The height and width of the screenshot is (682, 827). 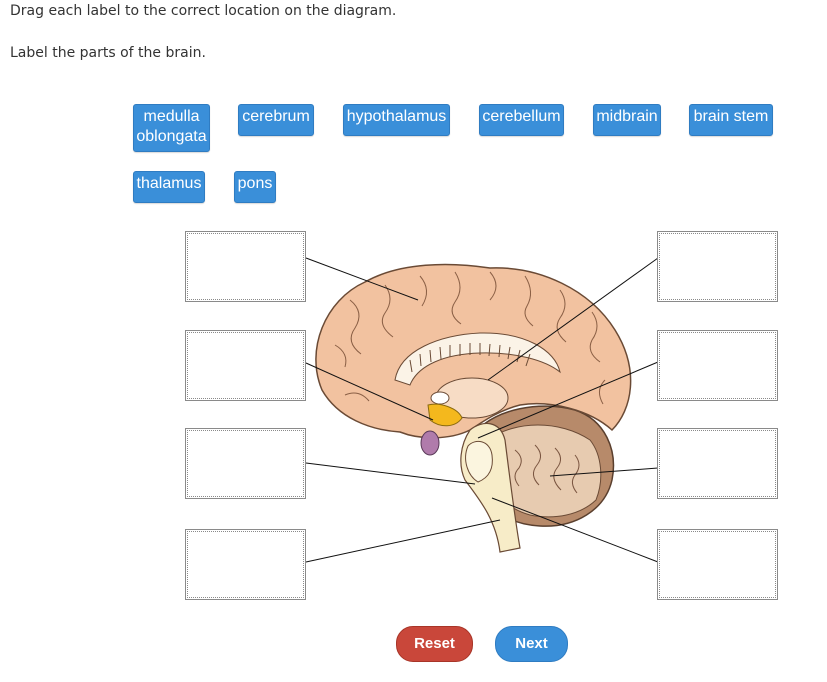 What do you see at coordinates (430, 443) in the screenshot?
I see `pituitary-shape` at bounding box center [430, 443].